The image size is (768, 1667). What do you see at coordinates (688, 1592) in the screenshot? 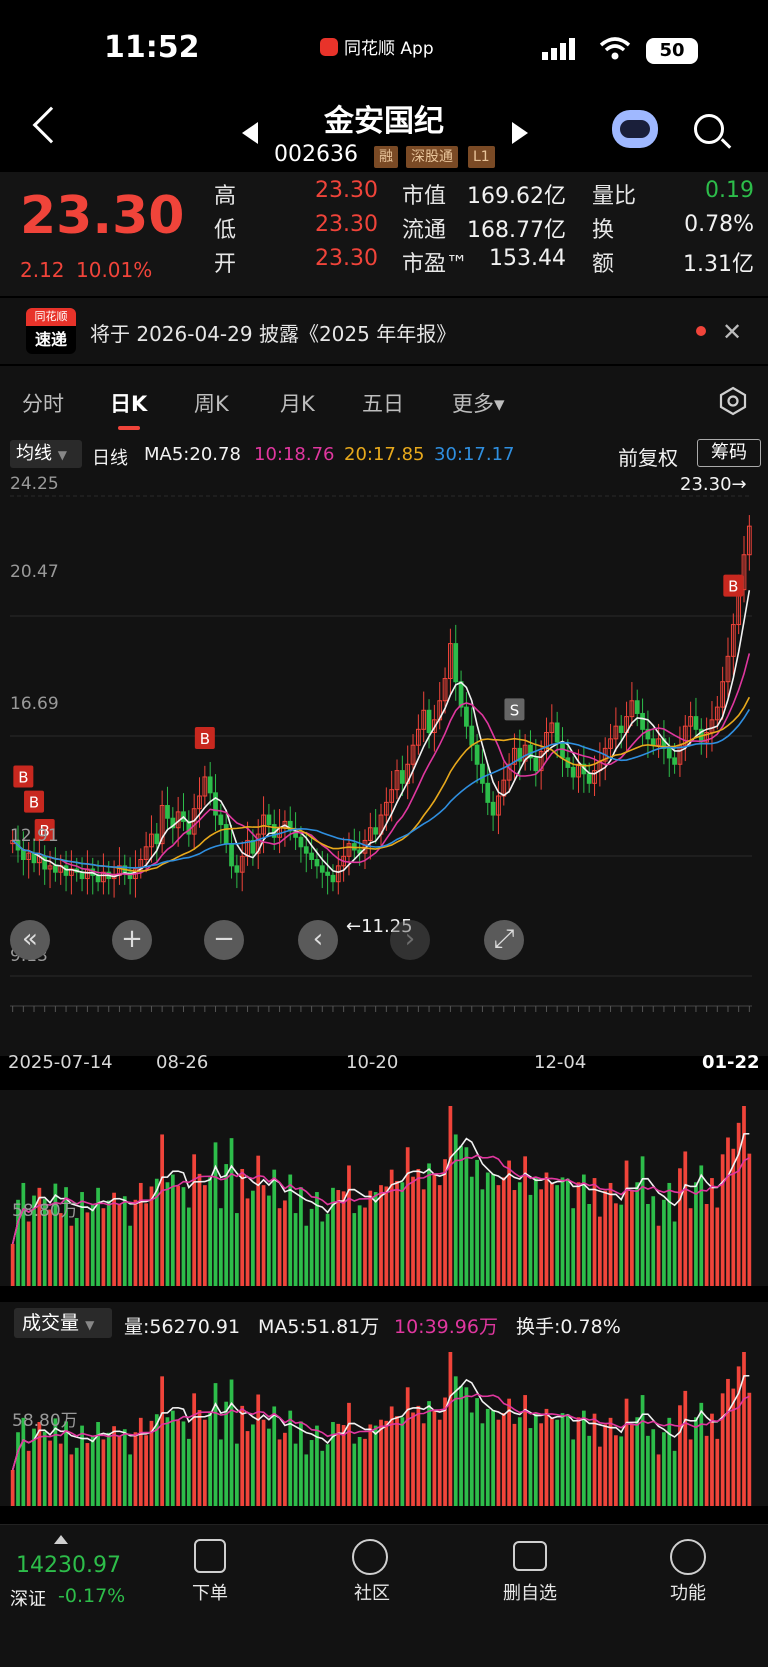
I see `functions-button: 功能` at bounding box center [688, 1592].